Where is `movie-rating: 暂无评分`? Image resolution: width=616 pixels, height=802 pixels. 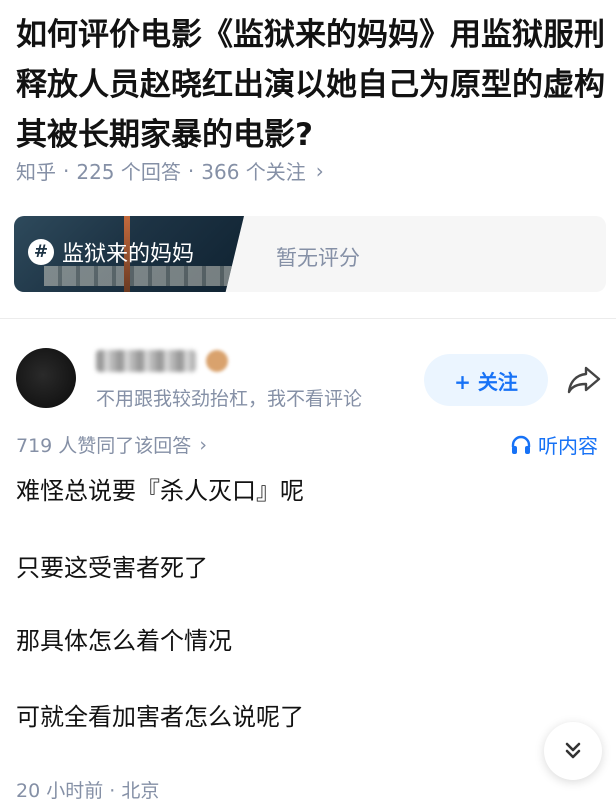 movie-rating: 暂无评分 is located at coordinates (318, 258).